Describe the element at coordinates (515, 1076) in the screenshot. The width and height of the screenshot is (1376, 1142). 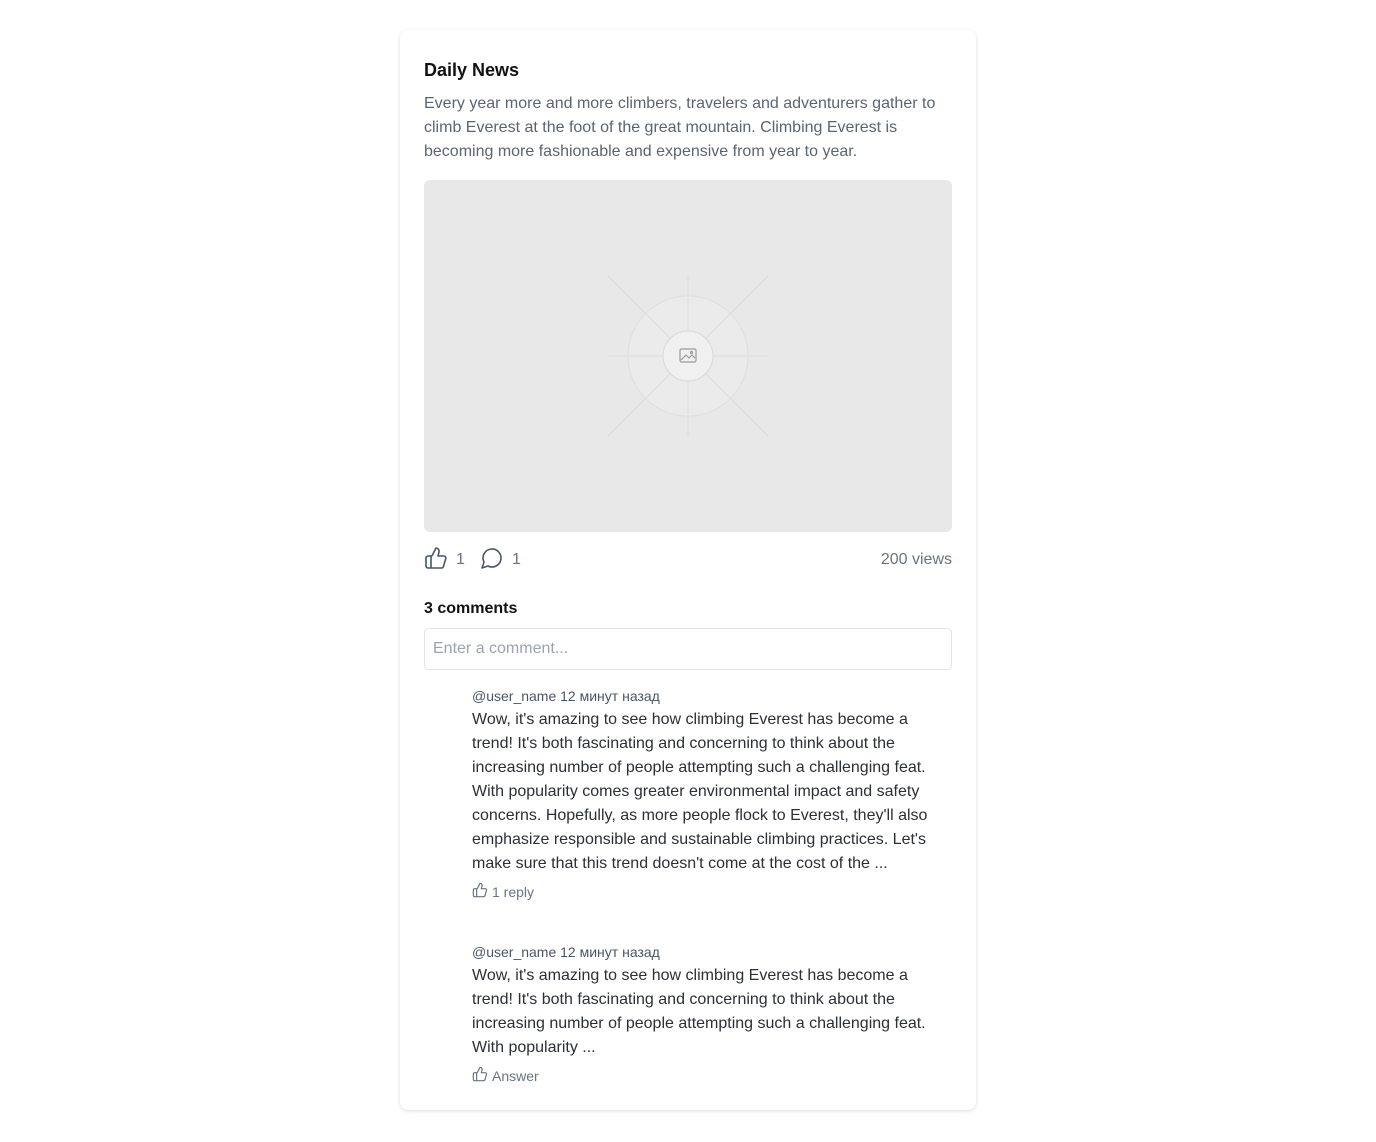
I see `answer-label: Answer` at that location.